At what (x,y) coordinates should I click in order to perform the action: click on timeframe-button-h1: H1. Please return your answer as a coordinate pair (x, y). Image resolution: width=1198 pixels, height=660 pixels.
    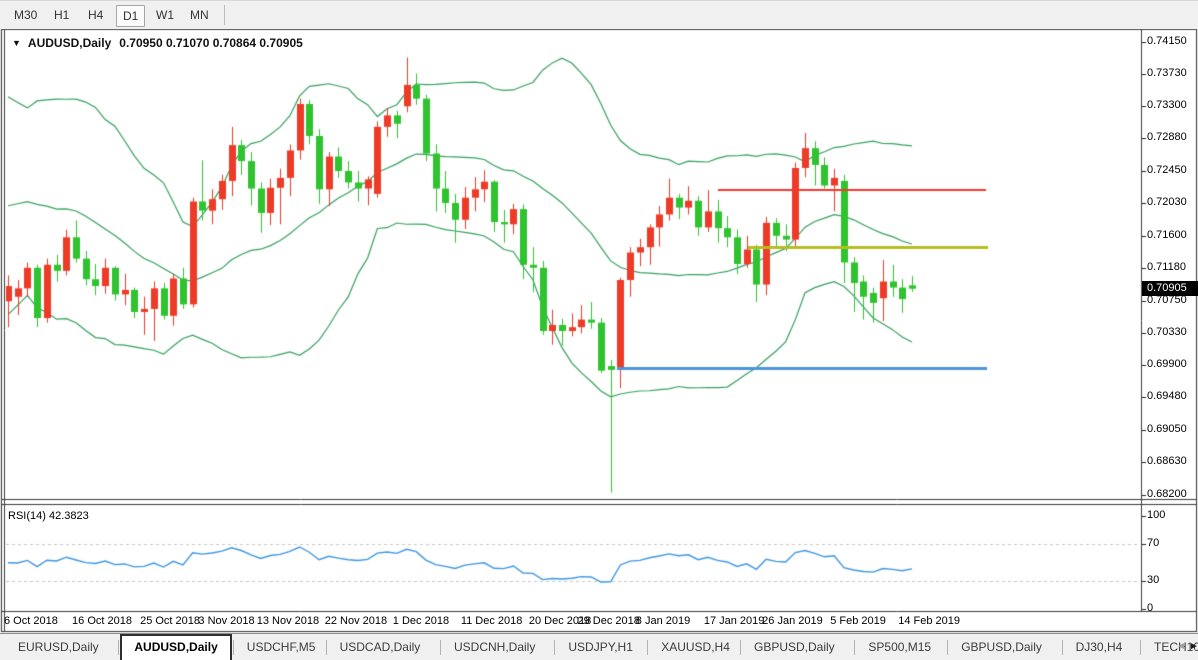
    Looking at the image, I should click on (61, 15).